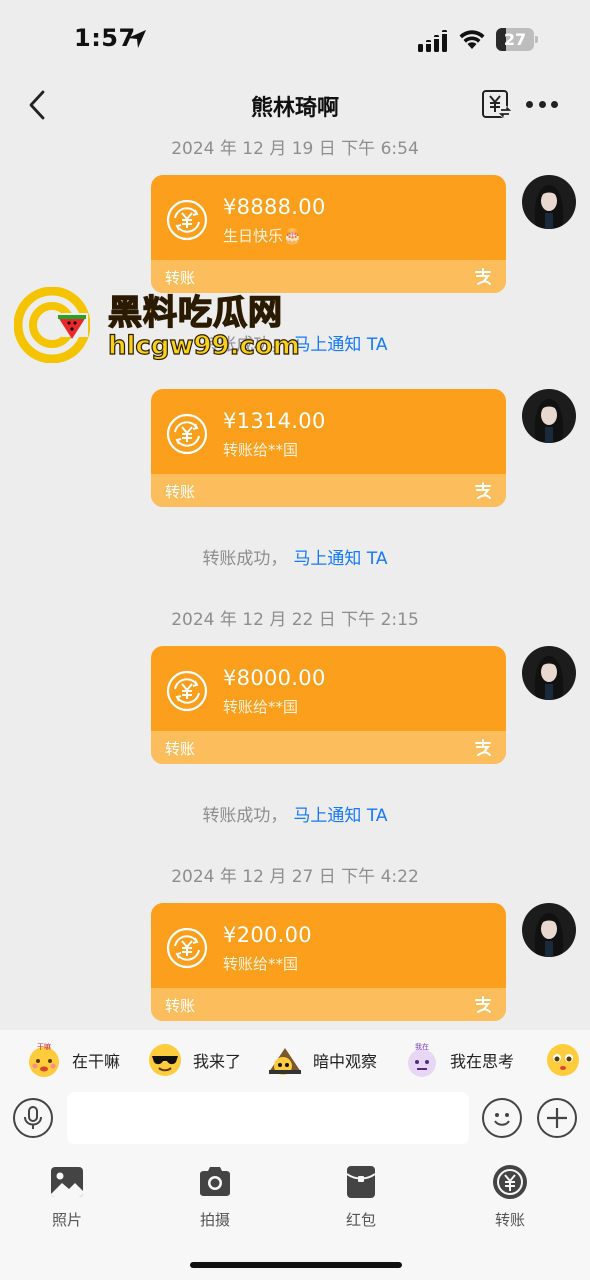 This screenshot has width=590, height=1280. Describe the element at coordinates (203, 345) in the screenshot. I see `watermark-url: hlcgw99.com` at that location.